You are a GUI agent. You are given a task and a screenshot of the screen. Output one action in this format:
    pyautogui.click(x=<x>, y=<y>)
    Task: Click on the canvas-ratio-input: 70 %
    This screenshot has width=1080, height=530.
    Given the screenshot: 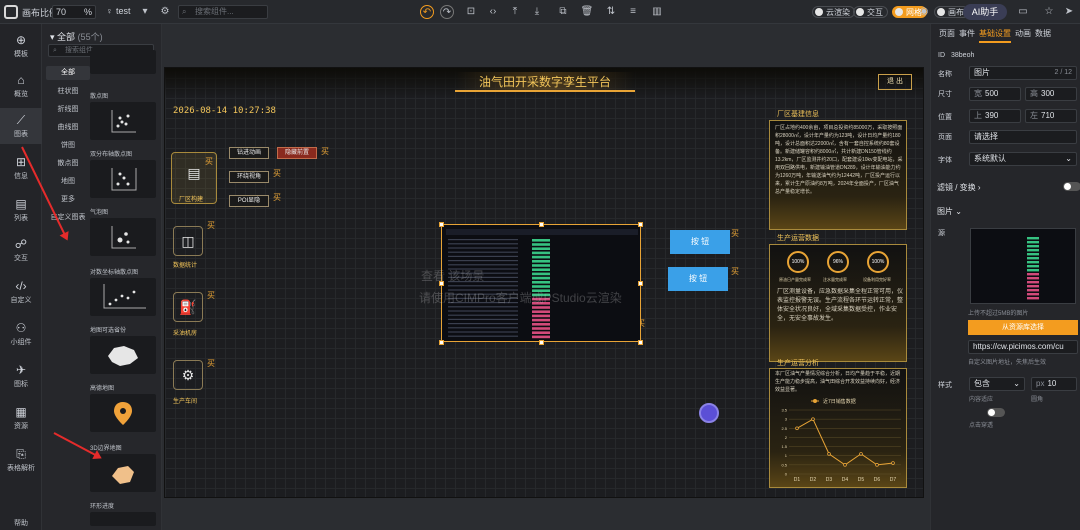 What is the action you would take?
    pyautogui.click(x=74, y=12)
    